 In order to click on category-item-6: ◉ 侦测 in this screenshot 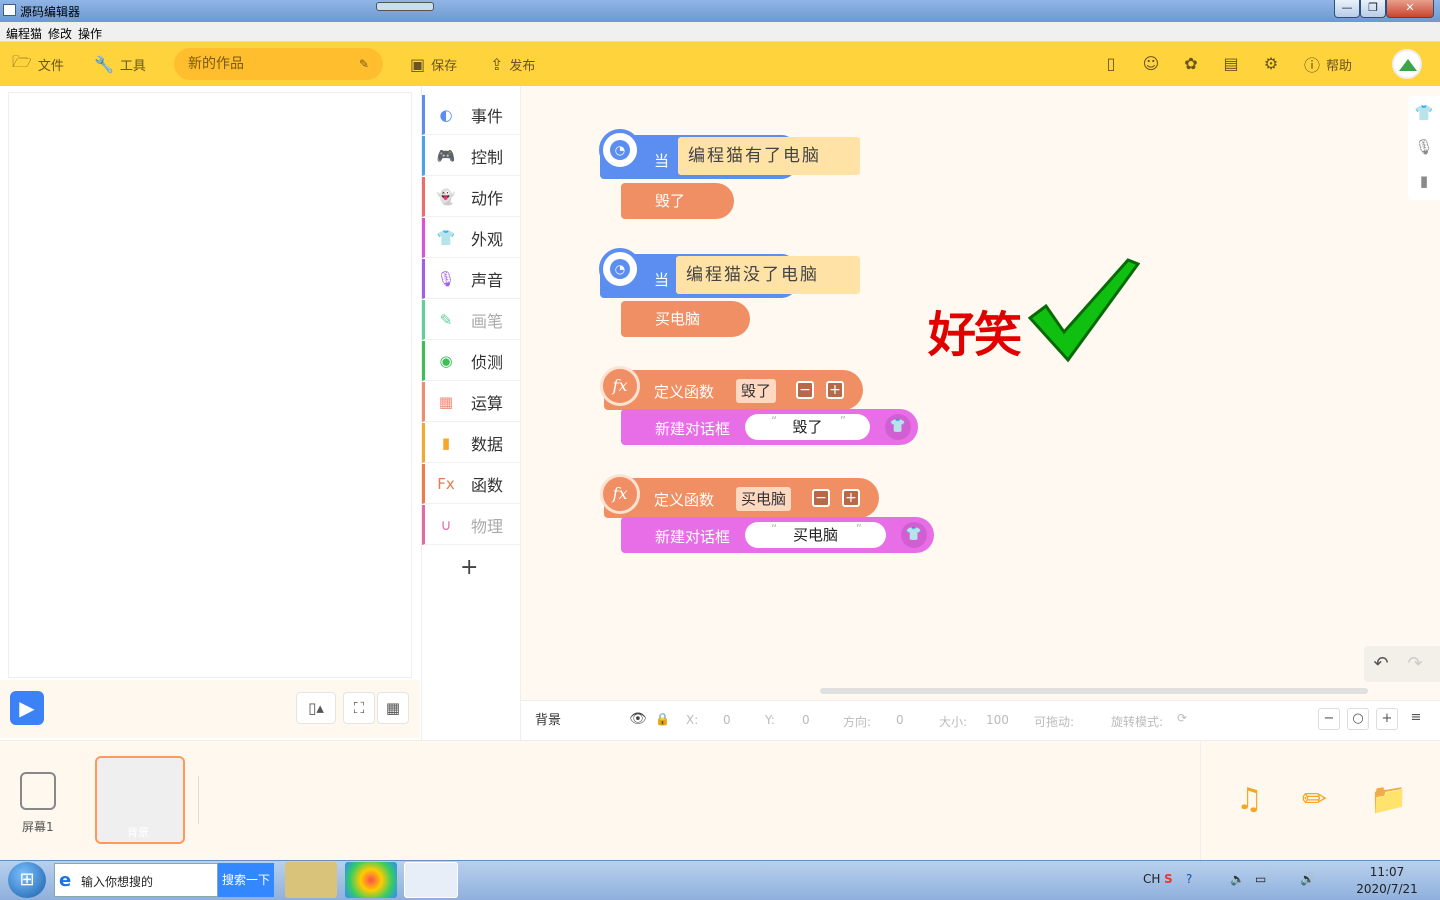, I will do `click(471, 361)`.